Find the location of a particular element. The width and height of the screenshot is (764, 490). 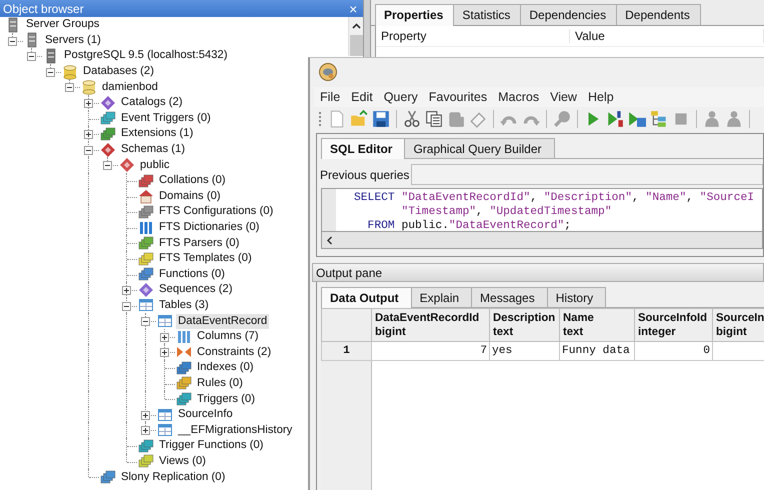

toolbar-grip is located at coordinates (320, 119).